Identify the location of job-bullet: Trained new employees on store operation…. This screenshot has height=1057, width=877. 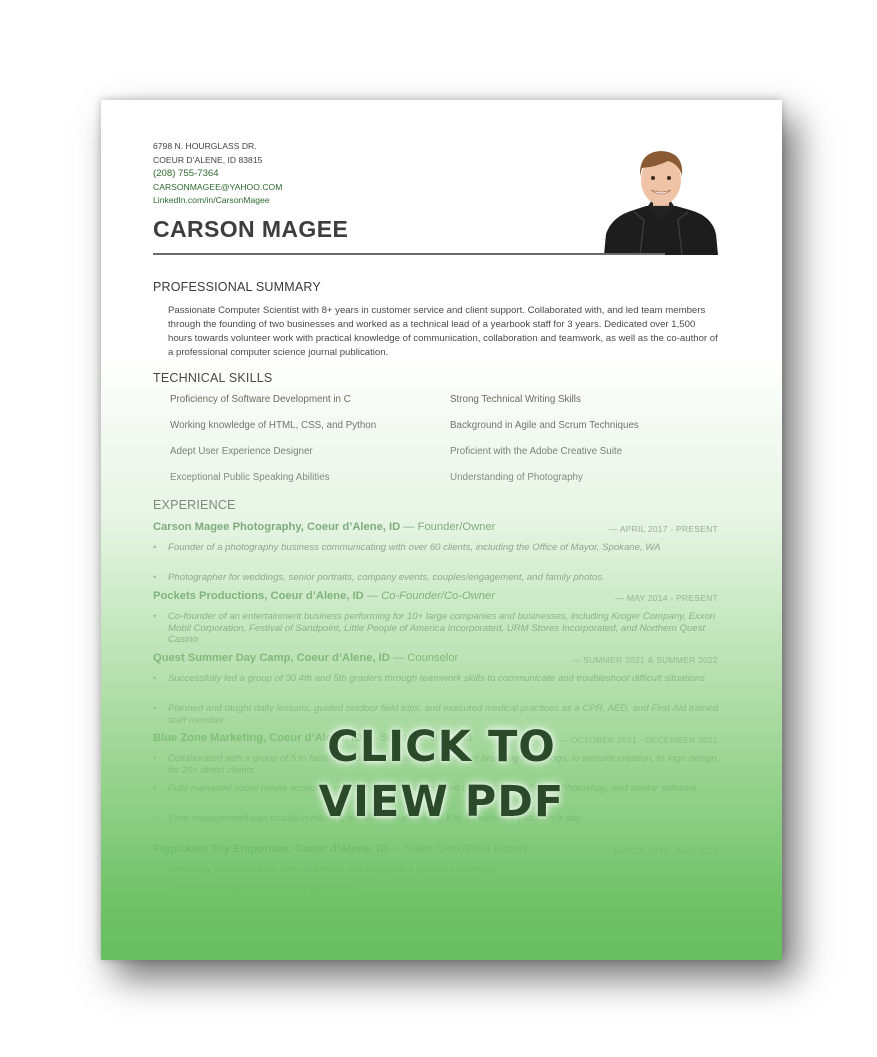
(438, 887).